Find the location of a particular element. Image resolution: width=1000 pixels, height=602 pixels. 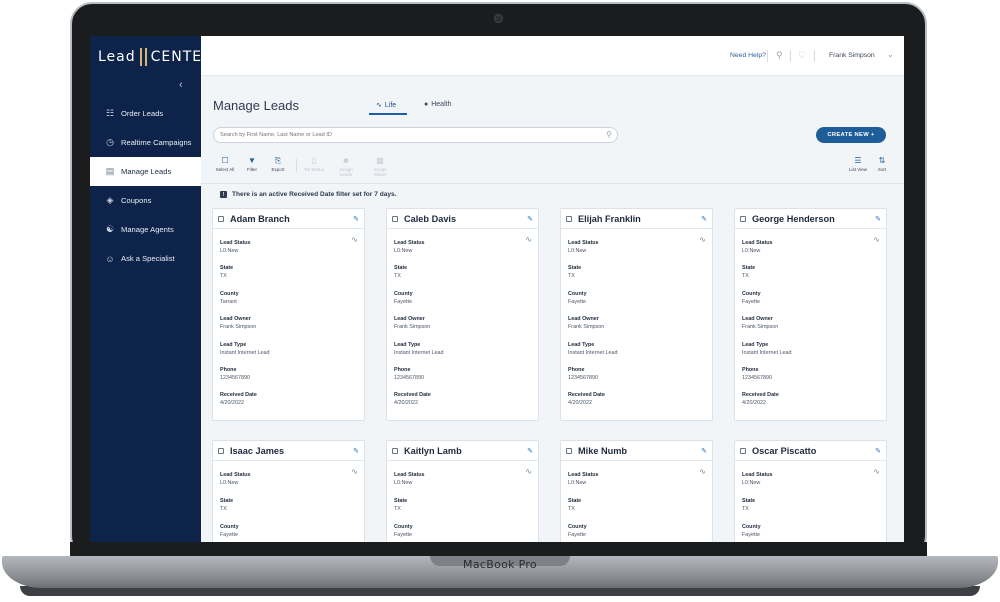

card-header: Caleb Davis ✎ is located at coordinates (462, 219).